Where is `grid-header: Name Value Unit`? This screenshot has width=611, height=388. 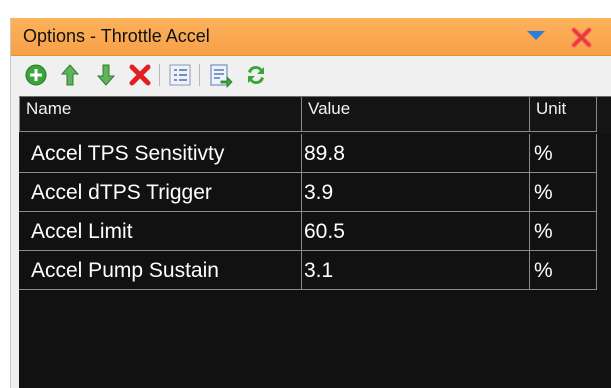
grid-header: Name Value Unit is located at coordinates (315, 115).